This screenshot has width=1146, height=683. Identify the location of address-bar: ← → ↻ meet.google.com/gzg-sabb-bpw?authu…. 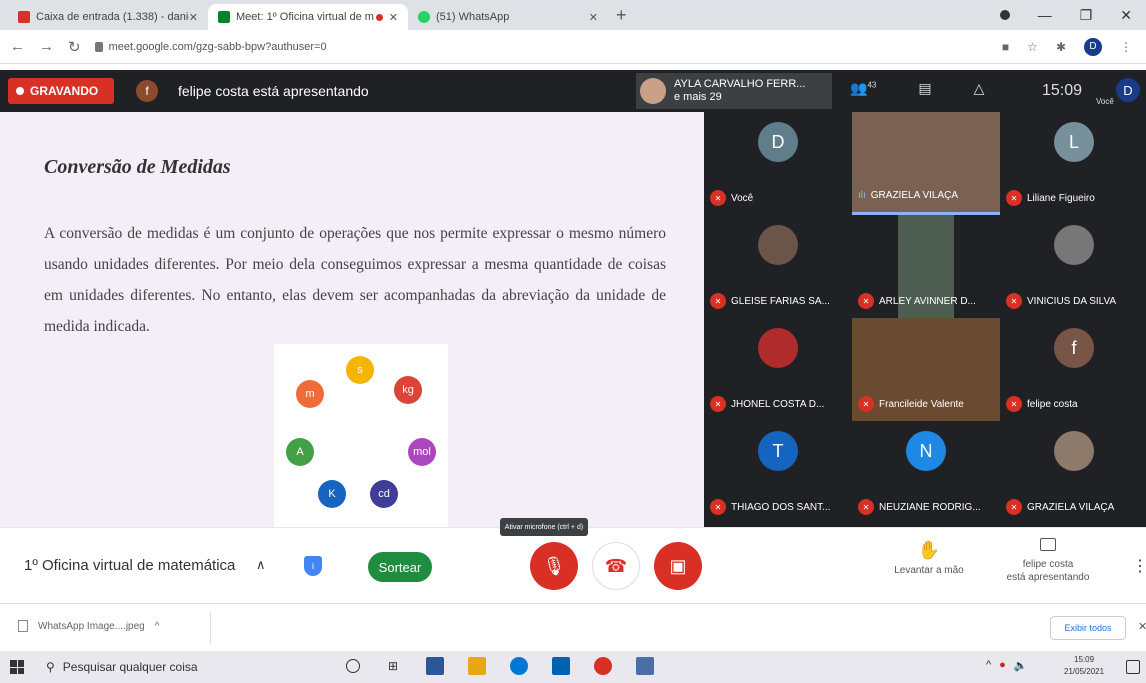
(573, 47).